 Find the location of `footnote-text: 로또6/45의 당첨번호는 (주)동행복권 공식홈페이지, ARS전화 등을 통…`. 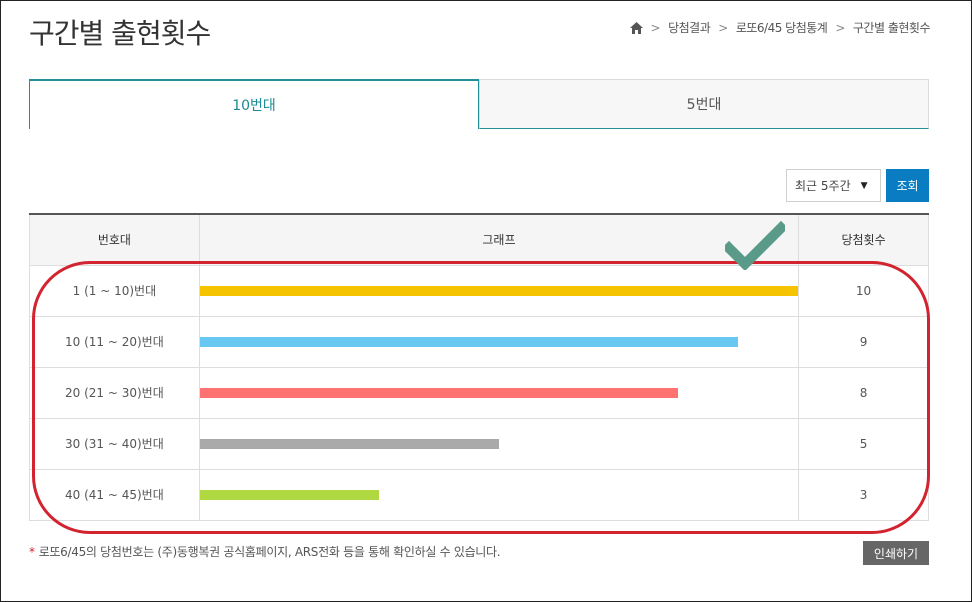

footnote-text: 로또6/45의 당첨번호는 (주)동행복권 공식홈페이지, ARS전화 등을 통… is located at coordinates (269, 552).